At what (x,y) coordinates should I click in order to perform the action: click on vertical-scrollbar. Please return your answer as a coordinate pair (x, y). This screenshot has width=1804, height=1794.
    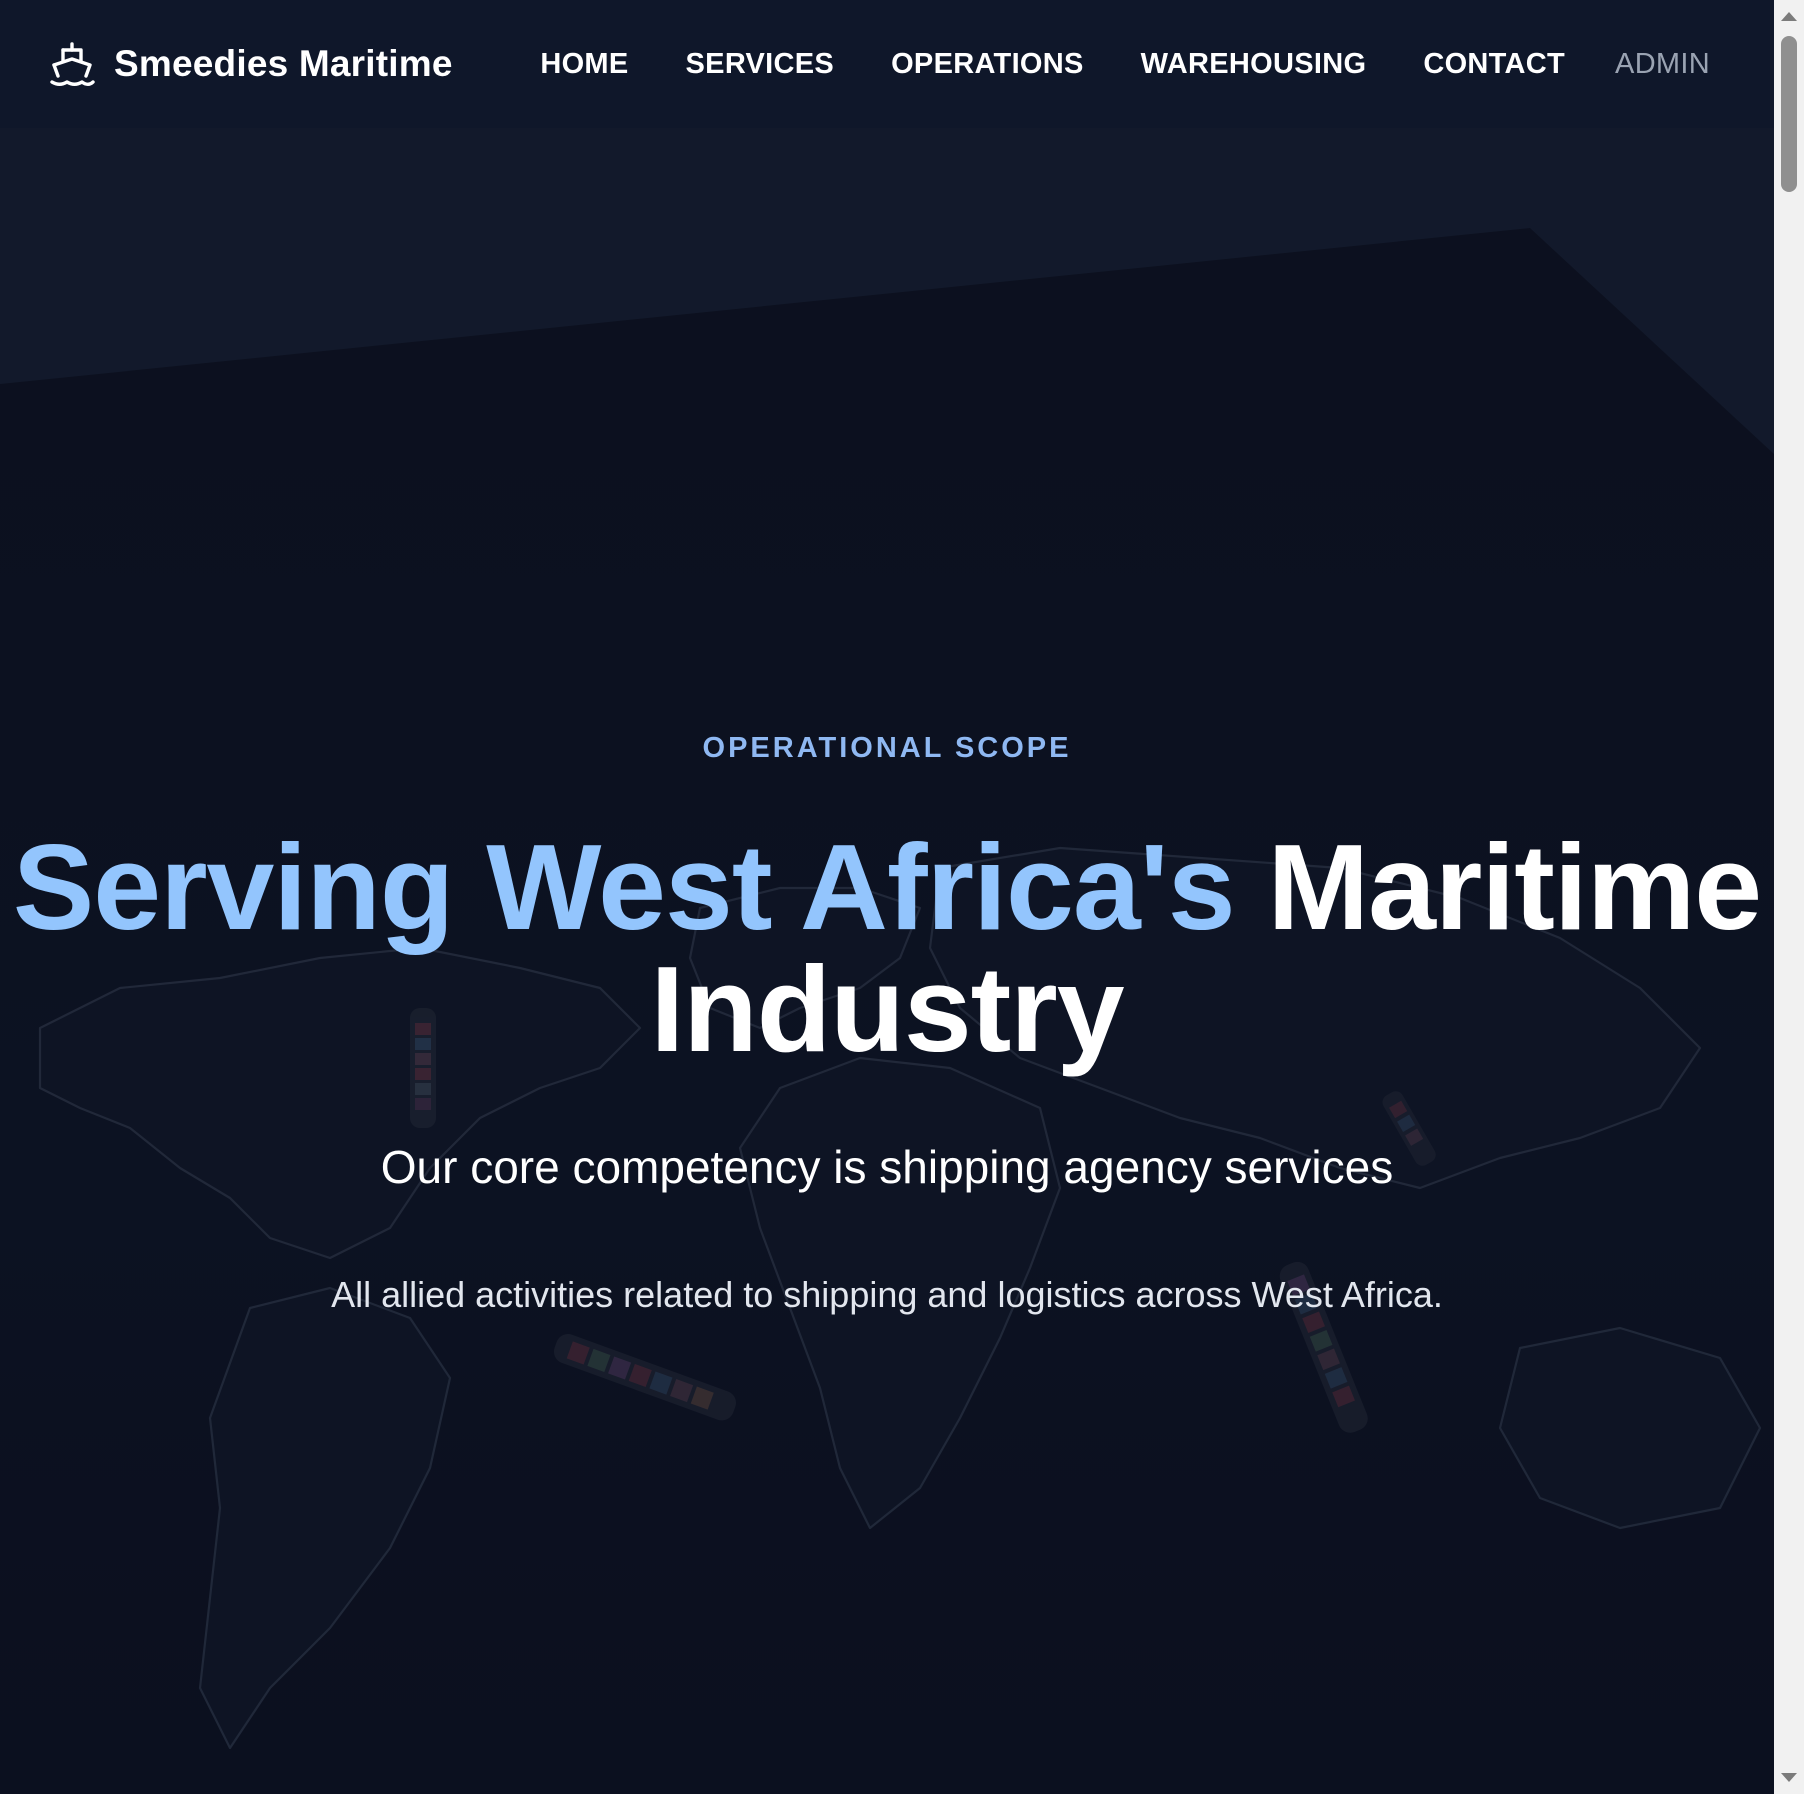
    Looking at the image, I should click on (1789, 897).